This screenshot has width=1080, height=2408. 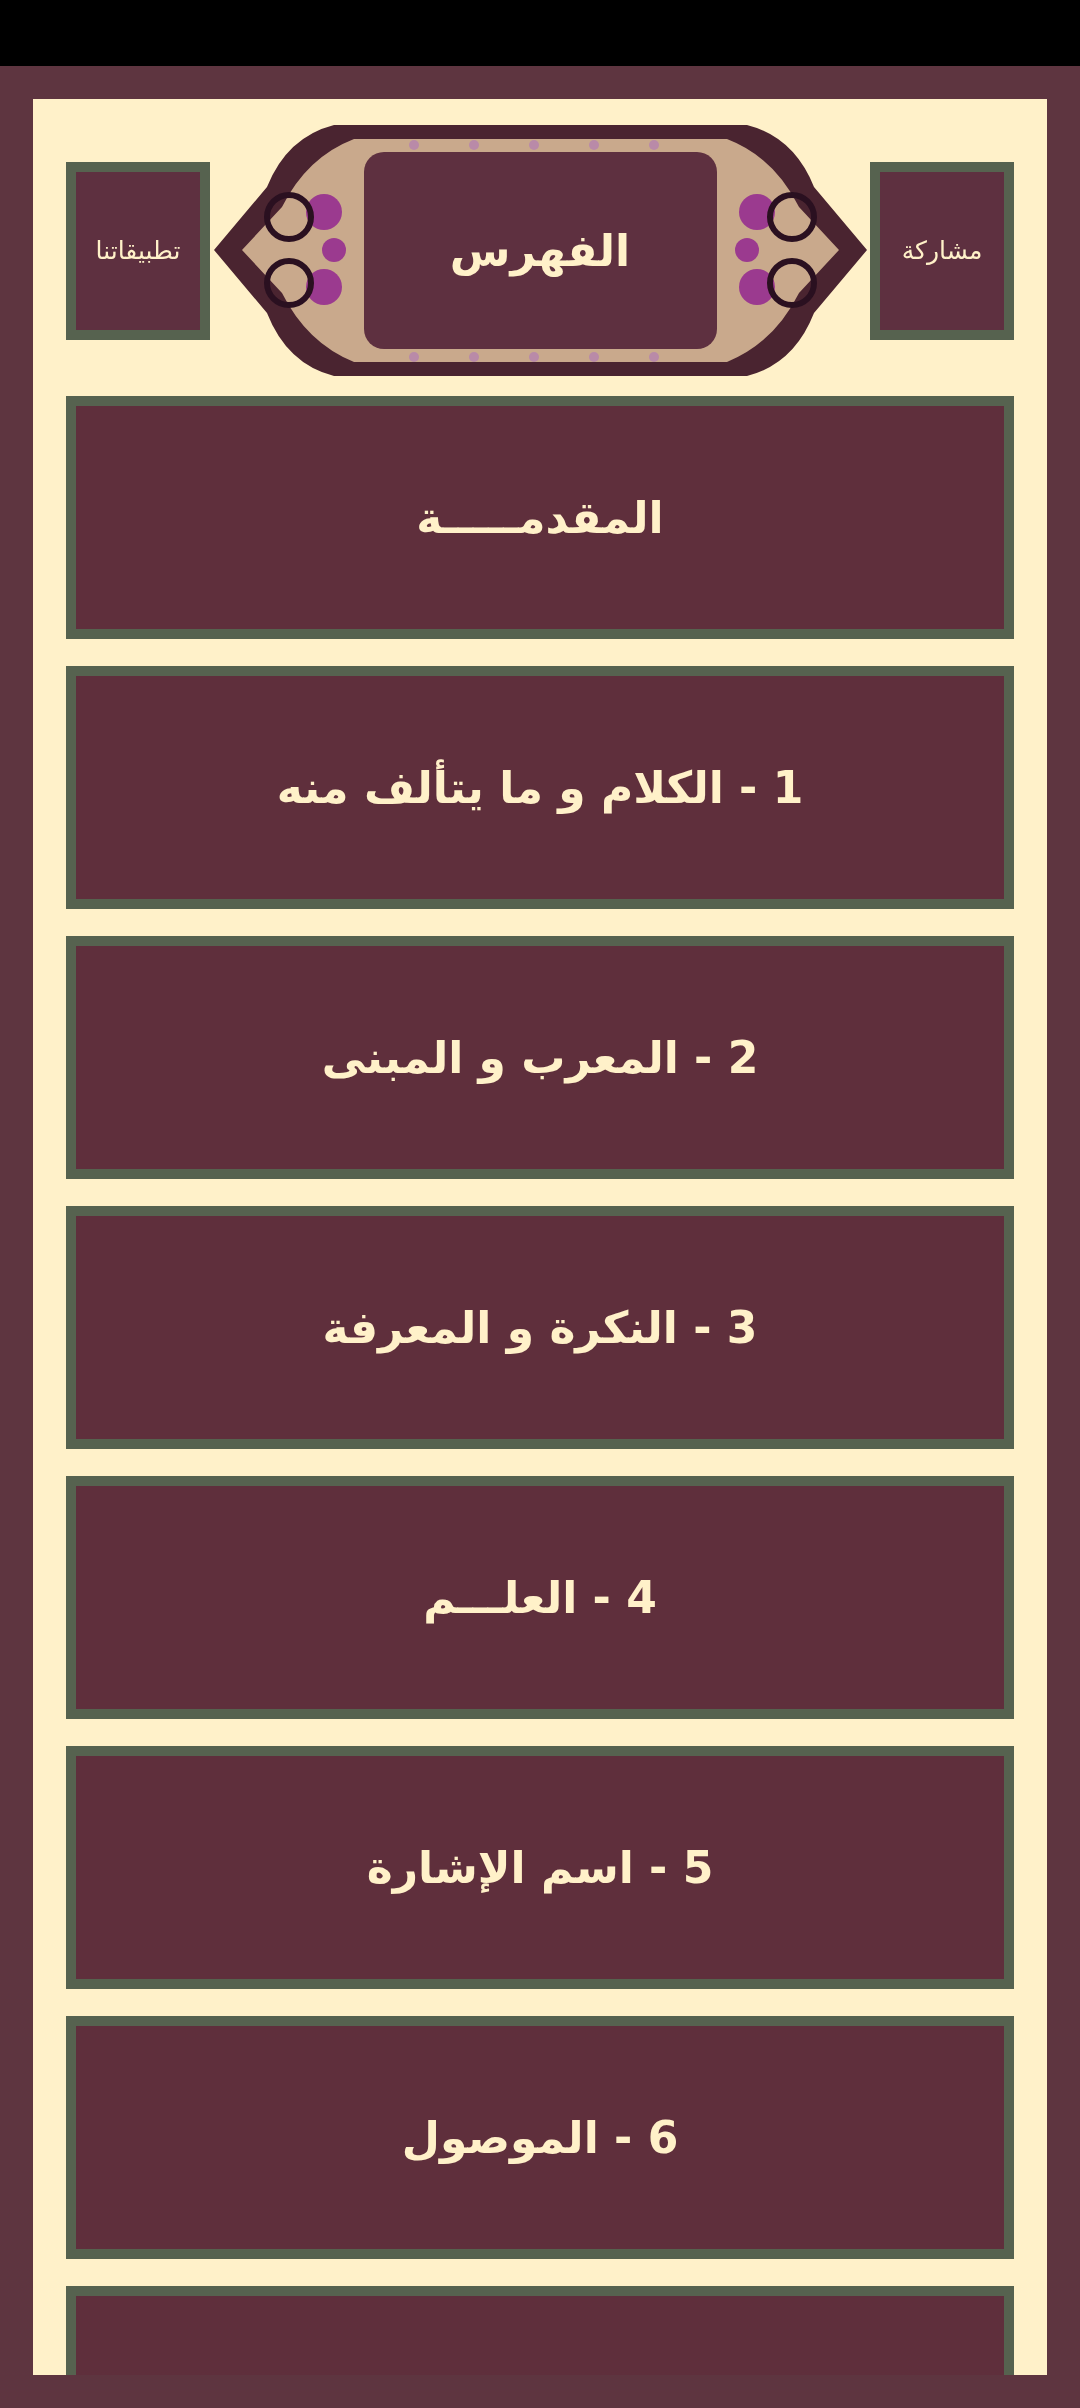 What do you see at coordinates (540, 1057) in the screenshot?
I see `chapter-button: 2 - المعرب و المبنى` at bounding box center [540, 1057].